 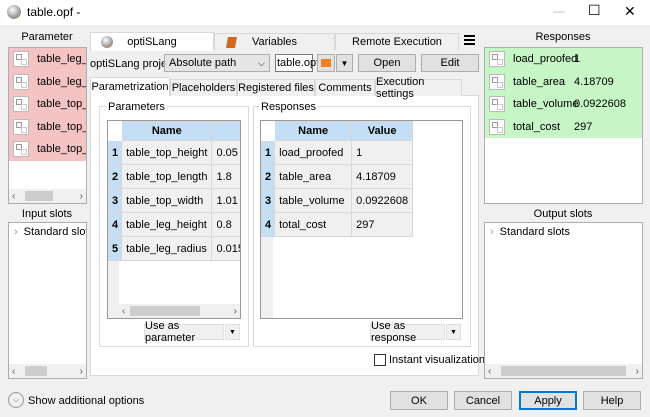 What do you see at coordinates (47, 214) in the screenshot?
I see `input-slots-label: Input slots` at bounding box center [47, 214].